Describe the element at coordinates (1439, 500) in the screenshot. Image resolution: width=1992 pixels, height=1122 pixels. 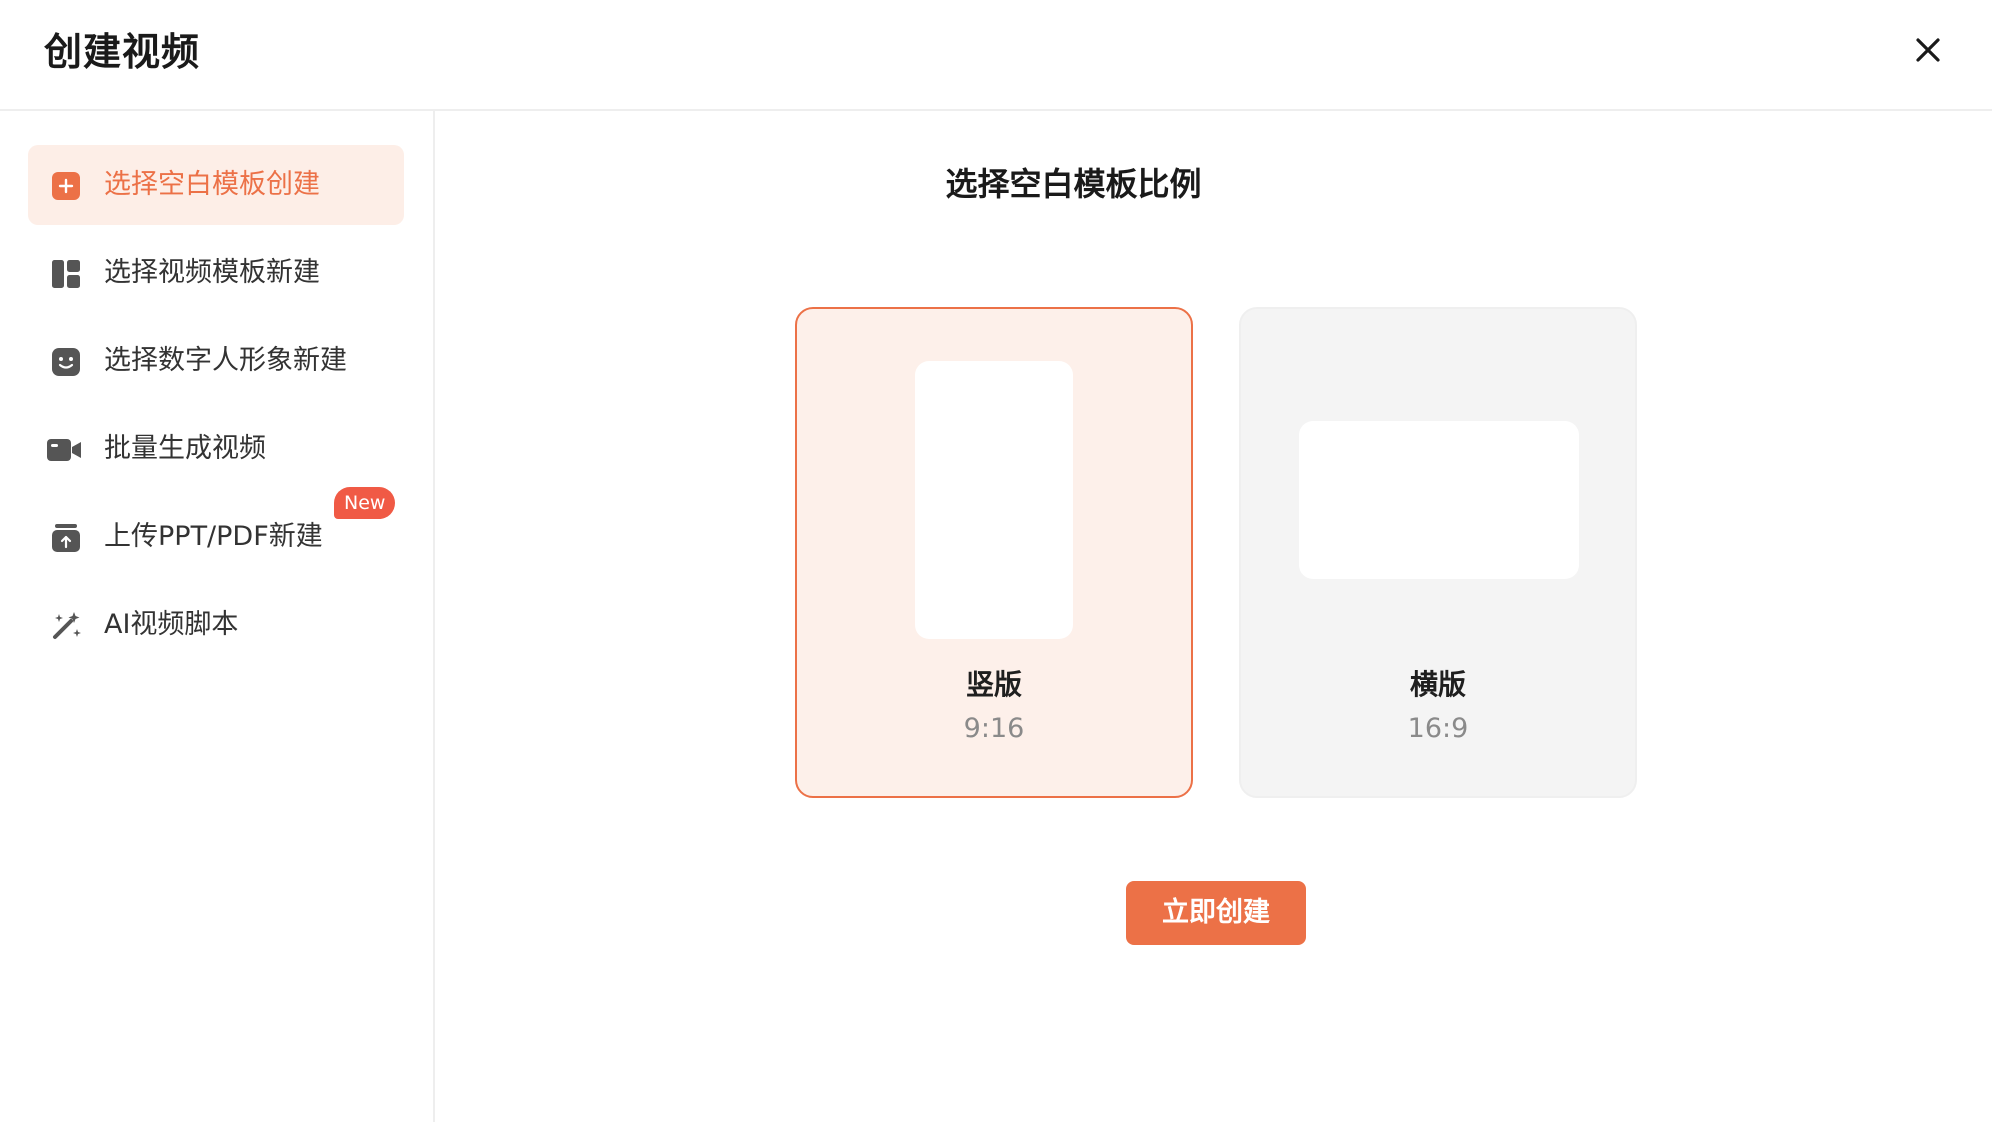
I see `landscape-preview` at that location.